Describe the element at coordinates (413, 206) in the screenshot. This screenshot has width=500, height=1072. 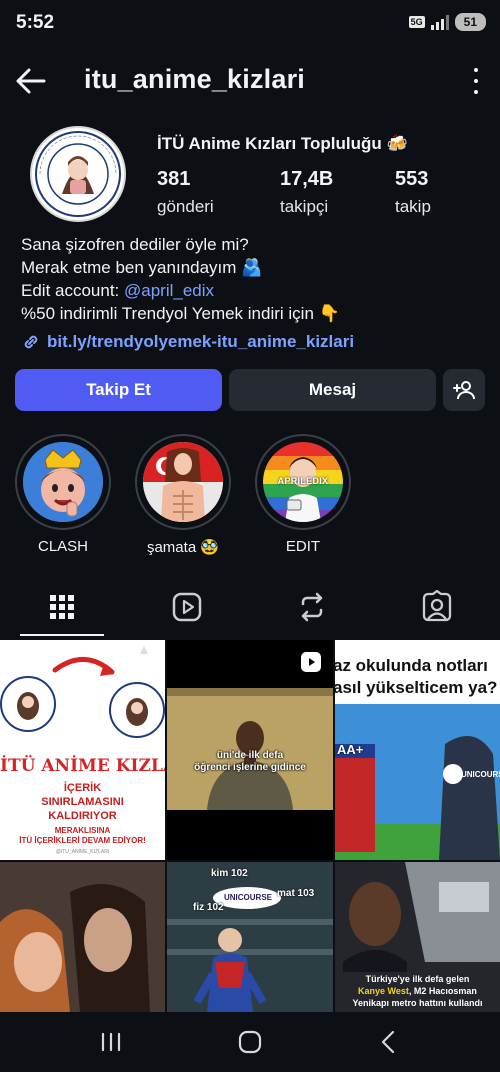
I see `following-label: takip` at that location.